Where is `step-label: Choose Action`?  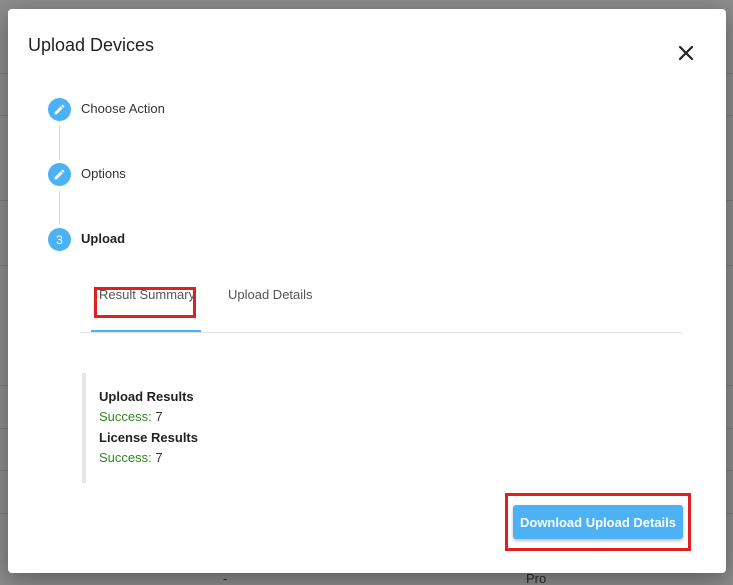 step-label: Choose Action is located at coordinates (123, 108).